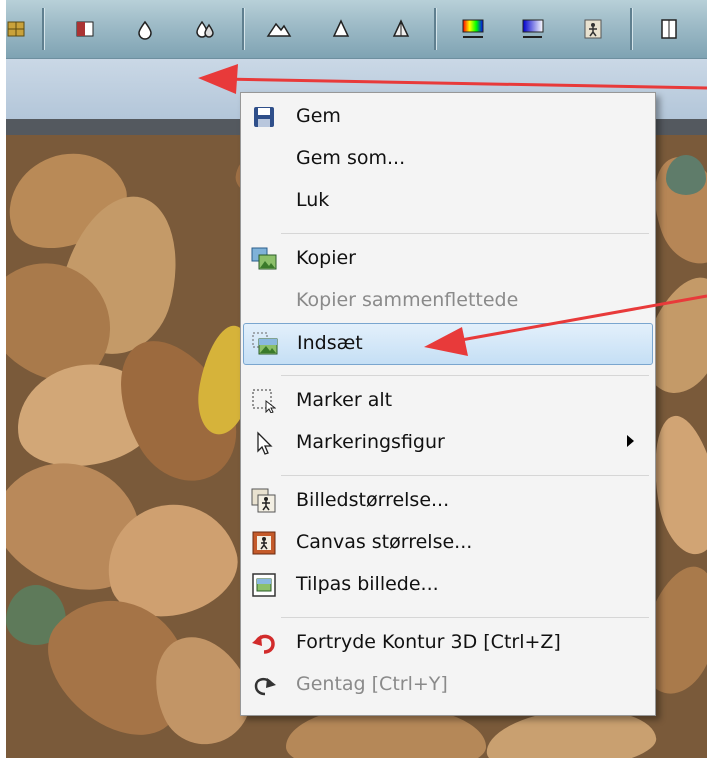  What do you see at coordinates (448, 344) in the screenshot?
I see `menu-item-indsaet: Indsæt` at bounding box center [448, 344].